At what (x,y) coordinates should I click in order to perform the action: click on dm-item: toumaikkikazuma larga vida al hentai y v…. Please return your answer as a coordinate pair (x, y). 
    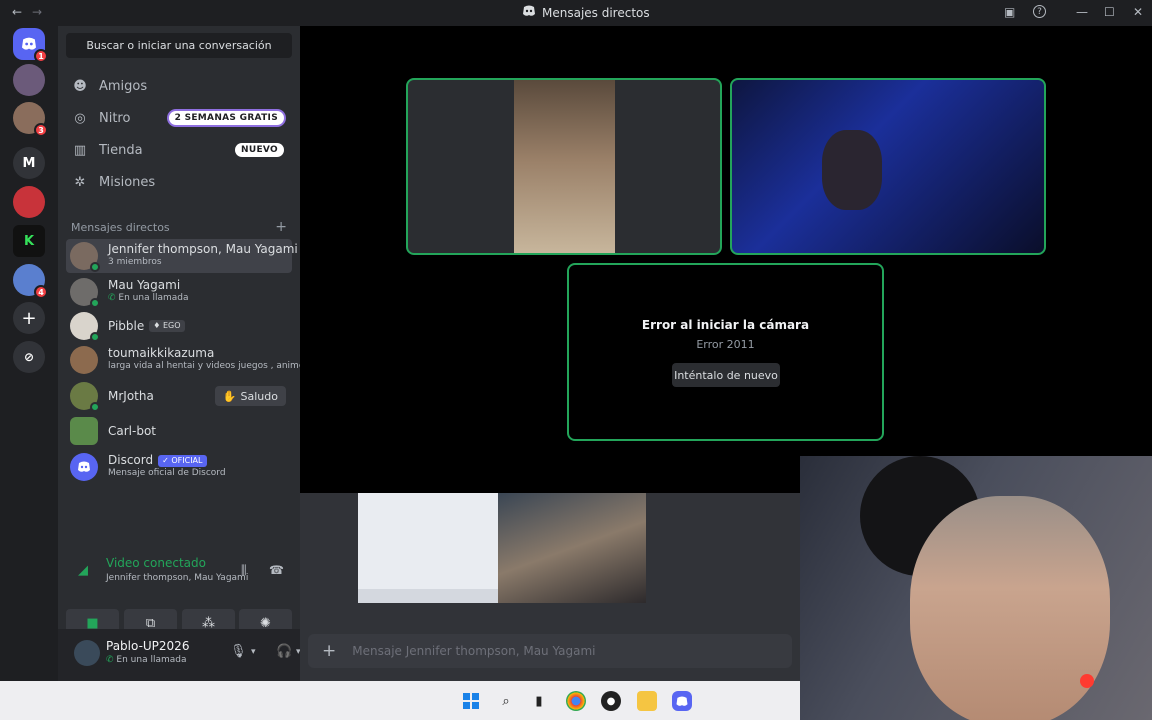
    Looking at the image, I should click on (185, 360).